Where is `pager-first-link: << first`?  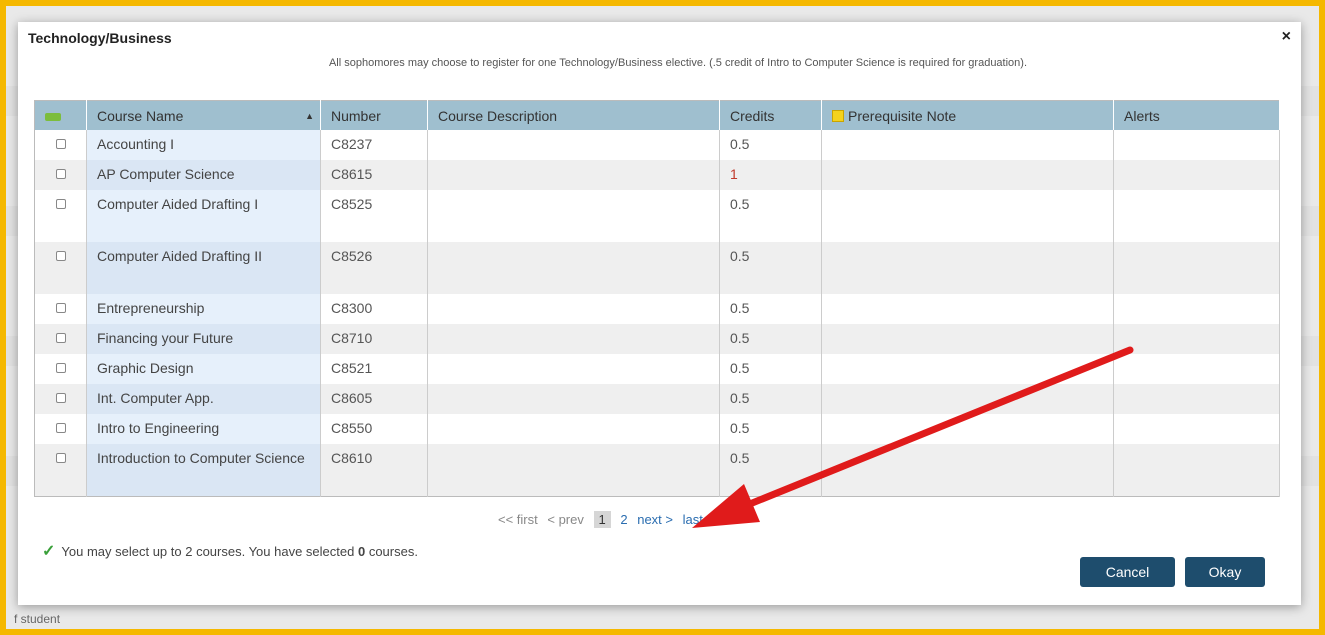 pager-first-link: << first is located at coordinates (518, 519).